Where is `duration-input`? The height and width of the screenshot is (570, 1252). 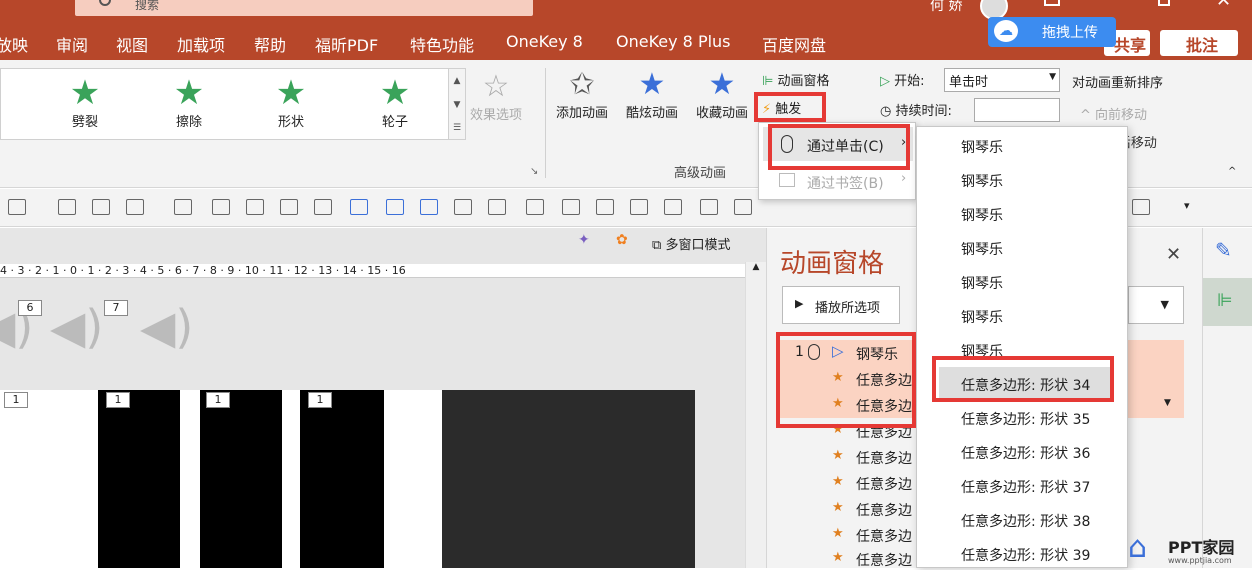
duration-input is located at coordinates (1017, 110).